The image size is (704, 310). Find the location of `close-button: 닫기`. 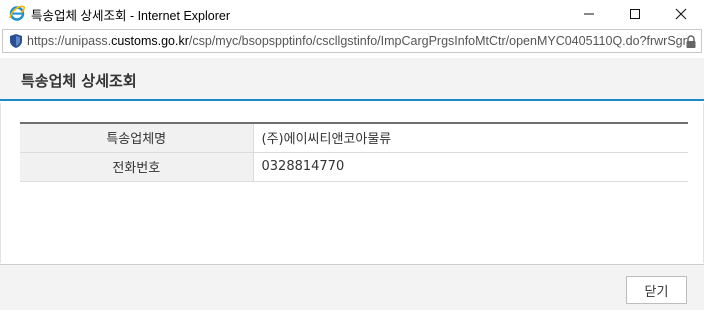

close-button: 닫기 is located at coordinates (656, 290).